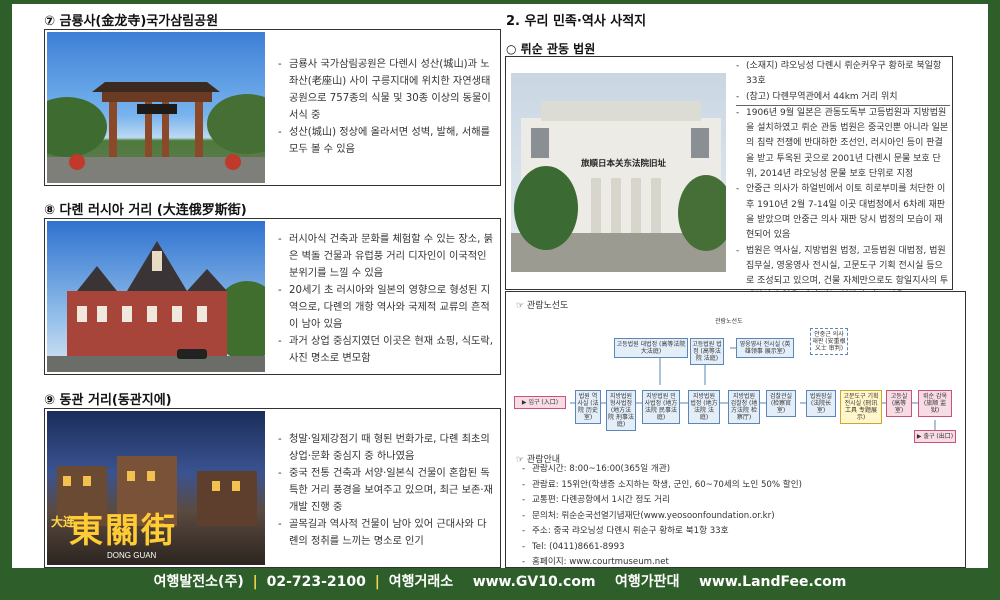 The width and height of the screenshot is (1000, 600). What do you see at coordinates (935, 436) in the screenshot?
I see `exit-node: ▶ 출구 (出口)` at bounding box center [935, 436].